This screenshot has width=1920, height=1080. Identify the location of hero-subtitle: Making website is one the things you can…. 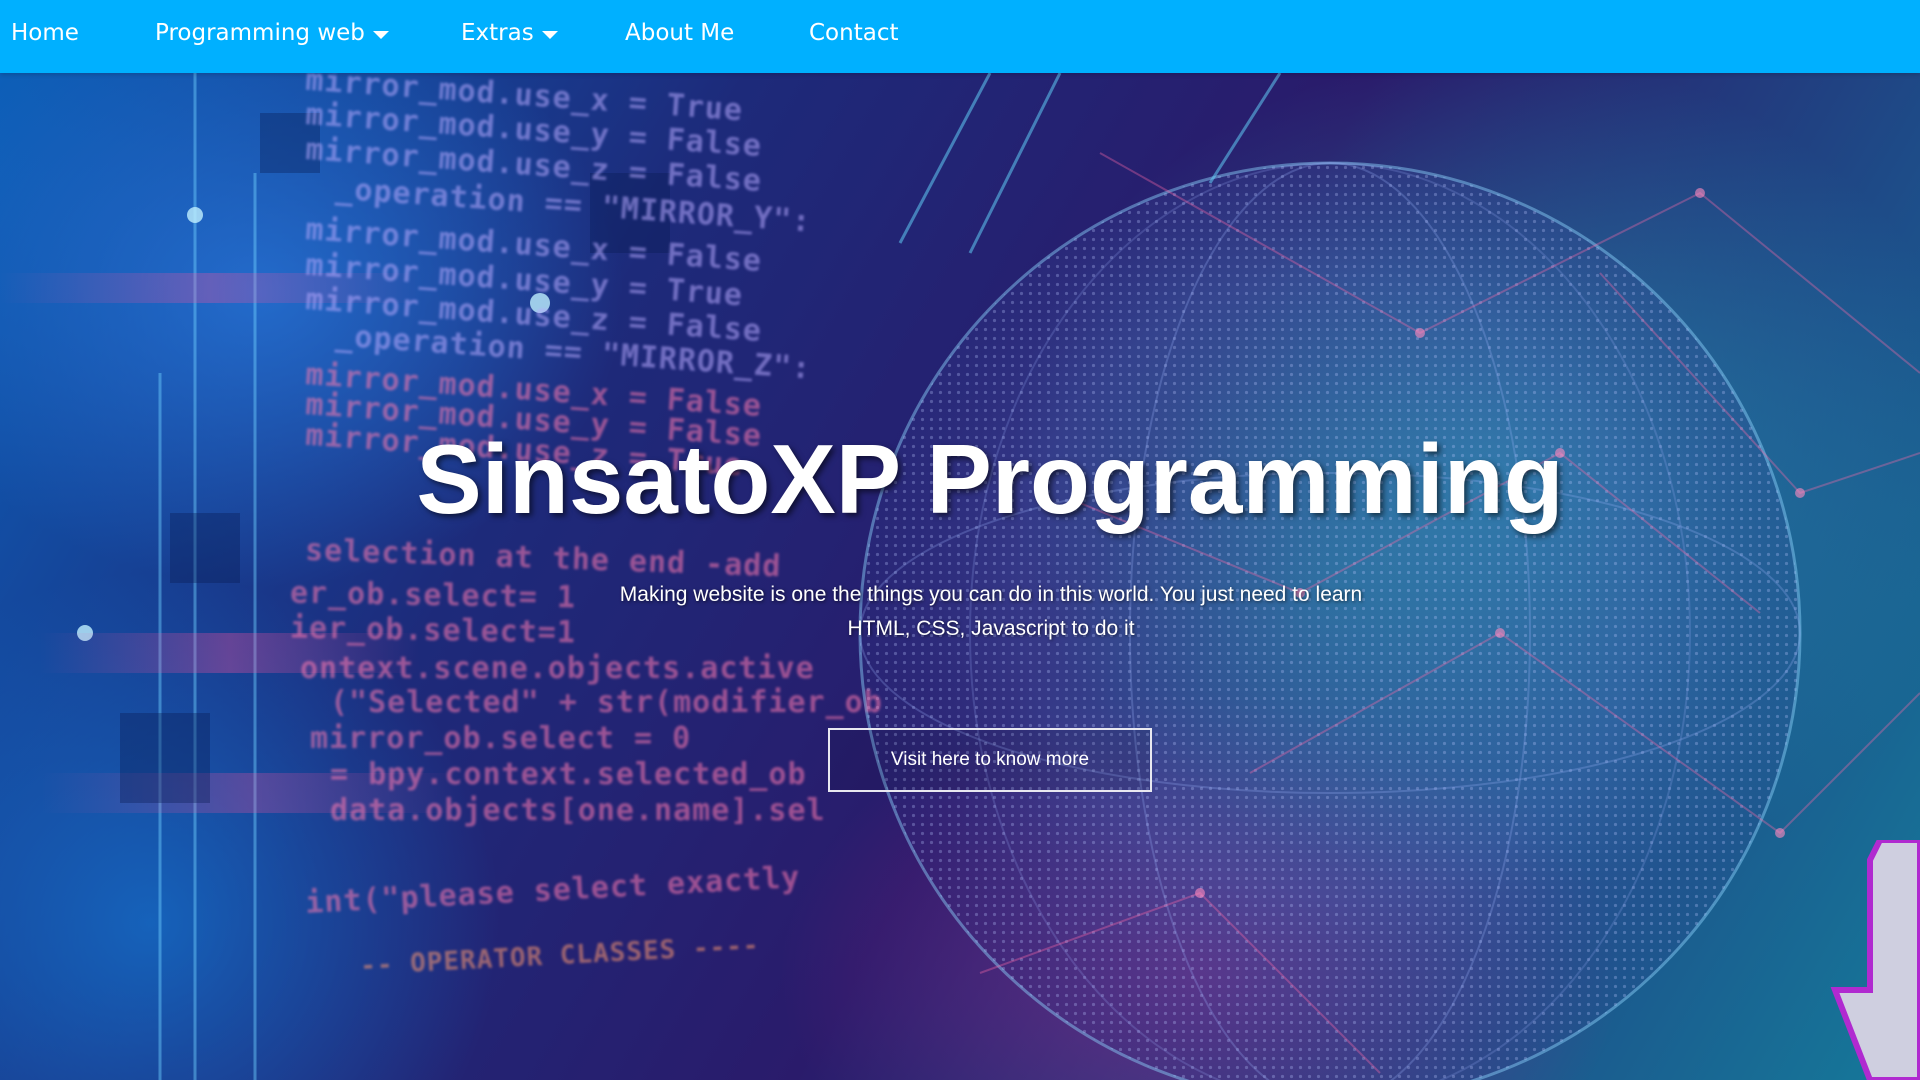
(991, 612).